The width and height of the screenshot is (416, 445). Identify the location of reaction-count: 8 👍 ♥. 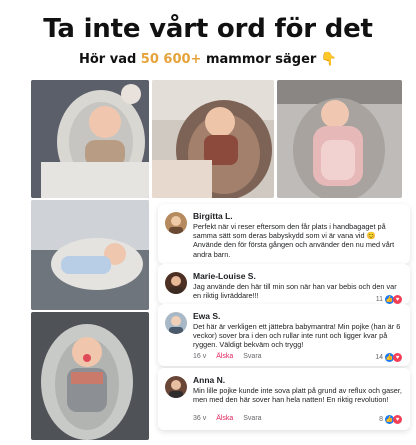
(390, 419).